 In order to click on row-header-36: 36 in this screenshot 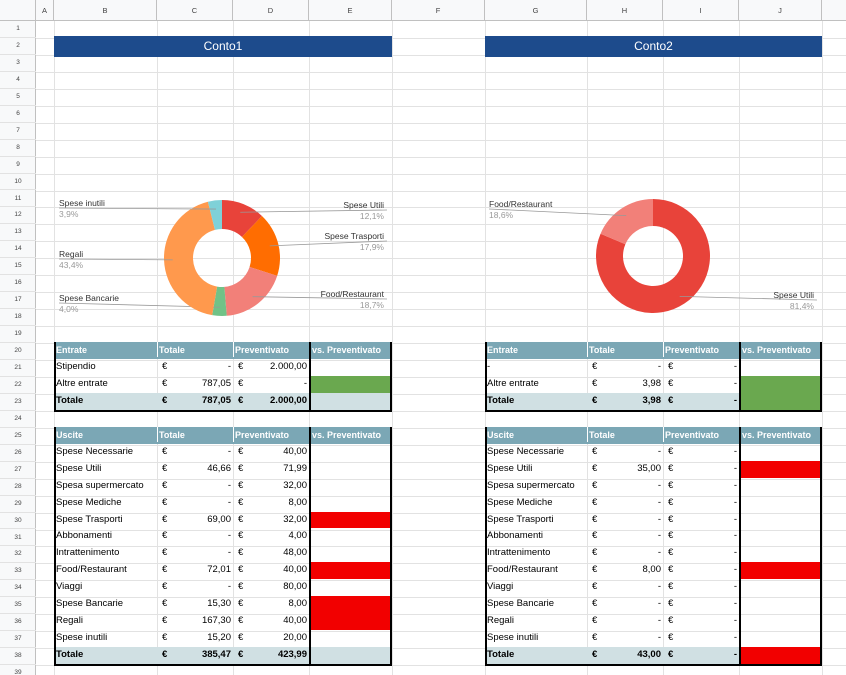, I will do `click(18, 623)`.